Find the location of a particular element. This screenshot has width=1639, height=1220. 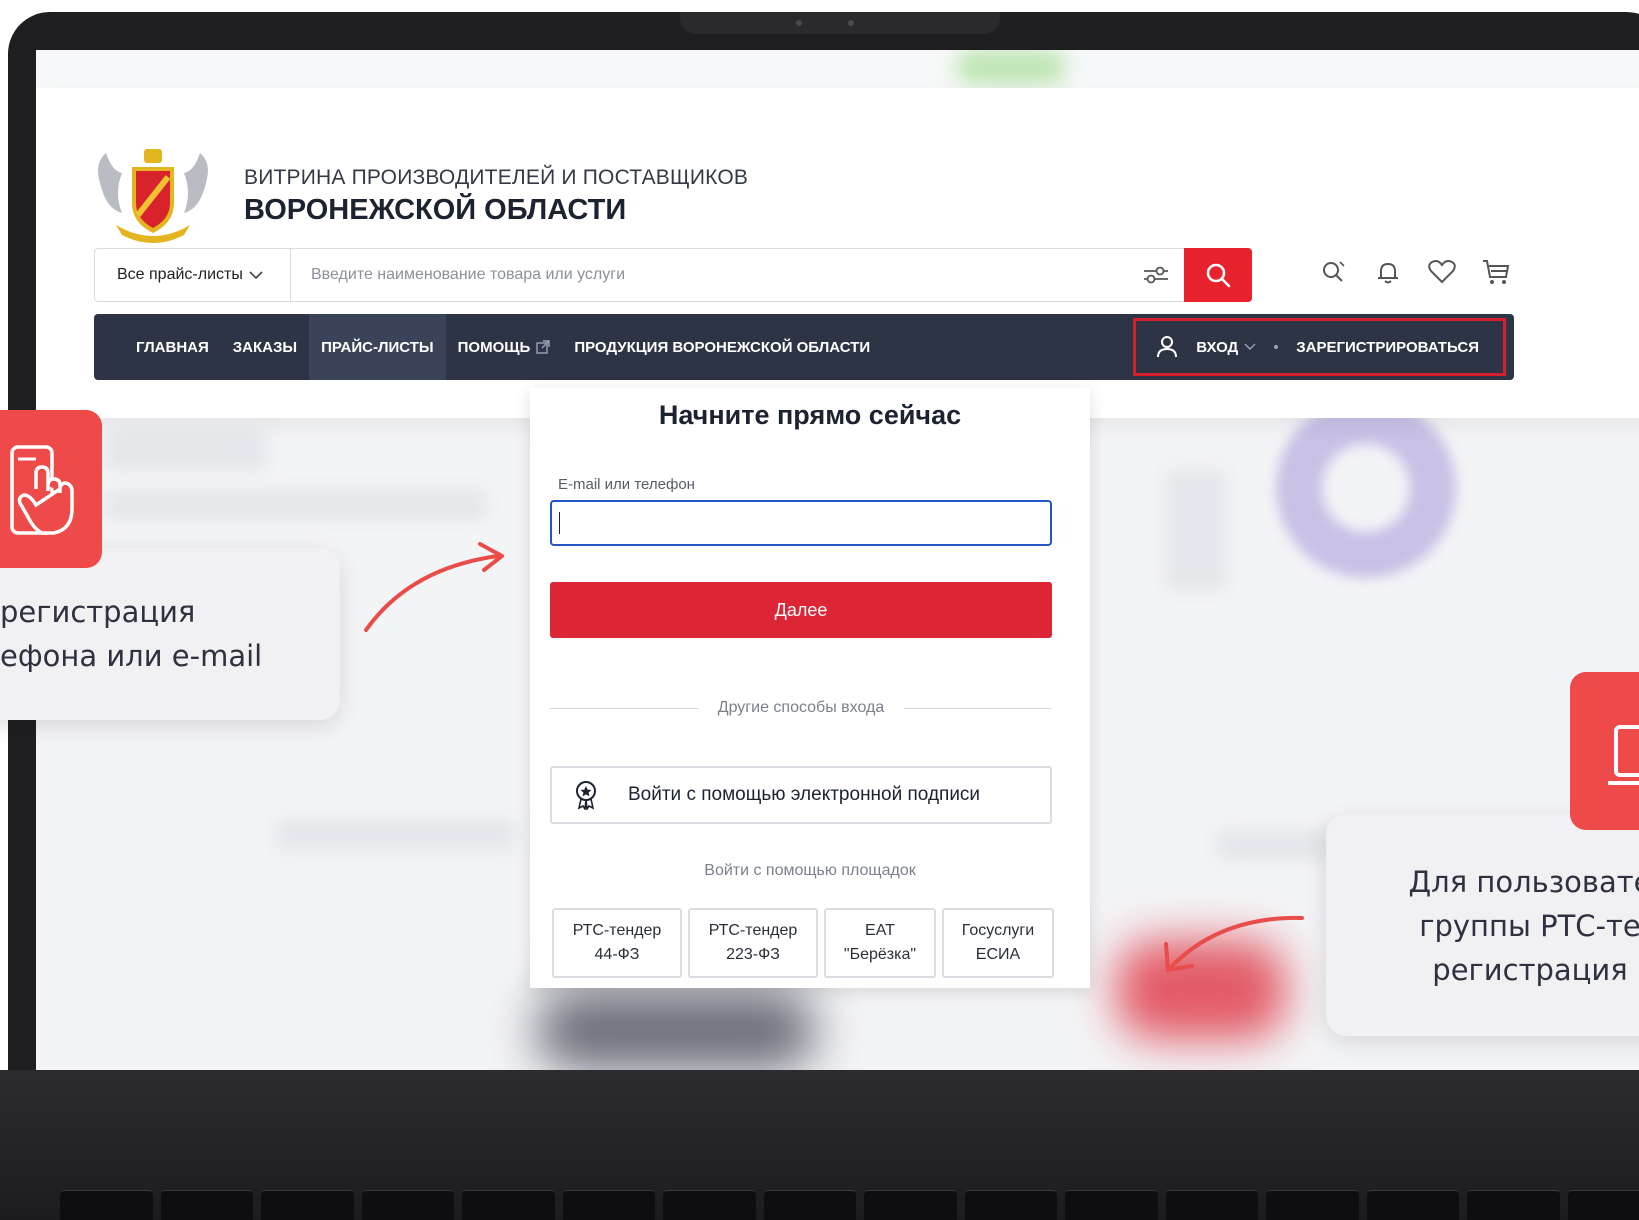

nav-item-orders: ЗАКАЗЫ is located at coordinates (265, 347).